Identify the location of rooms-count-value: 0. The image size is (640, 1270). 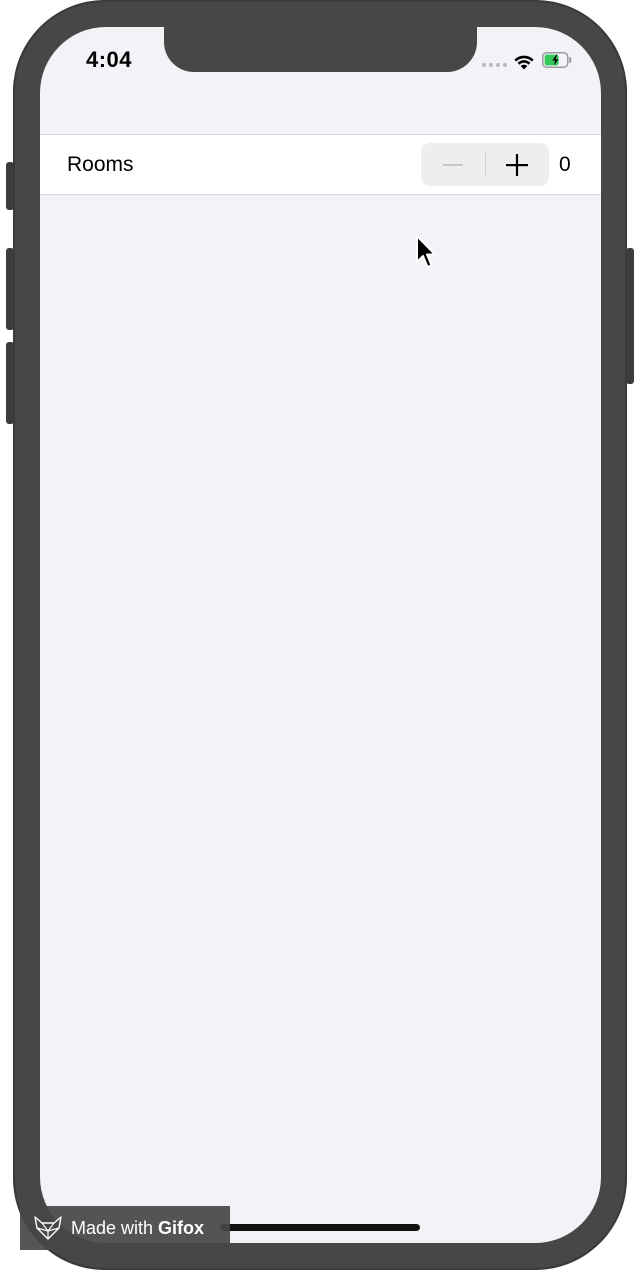
(565, 164).